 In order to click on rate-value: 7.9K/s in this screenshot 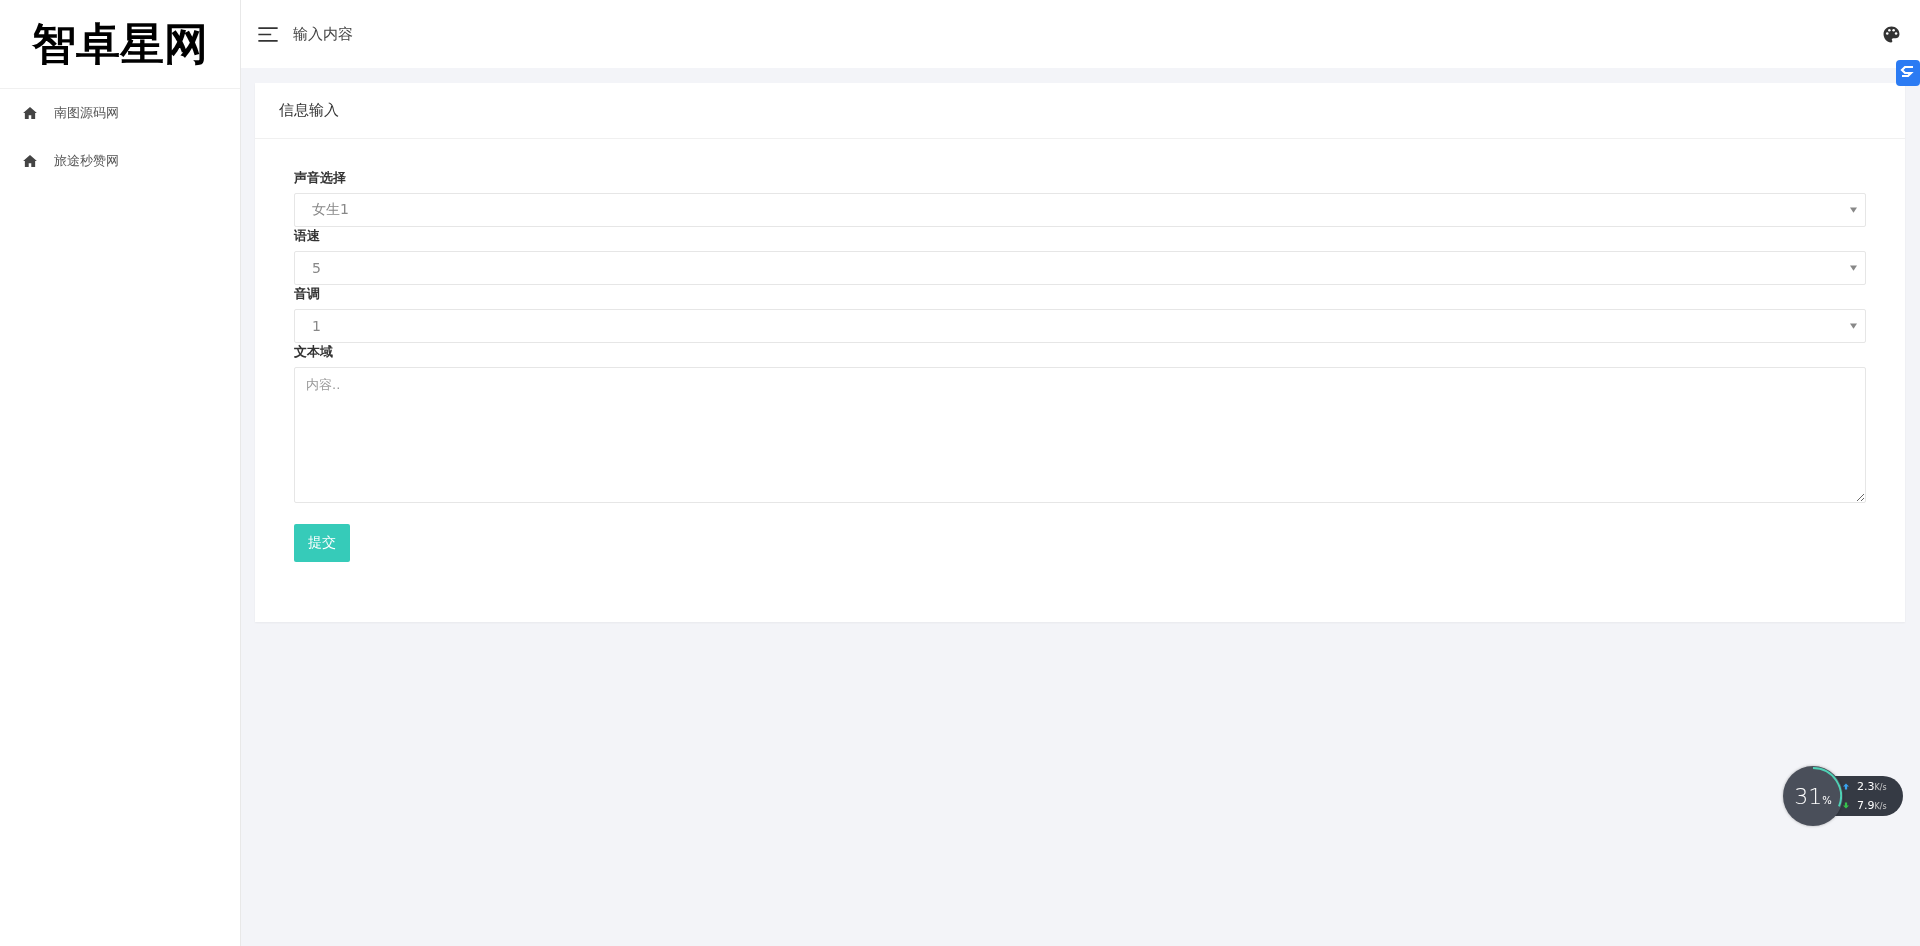, I will do `click(1872, 805)`.